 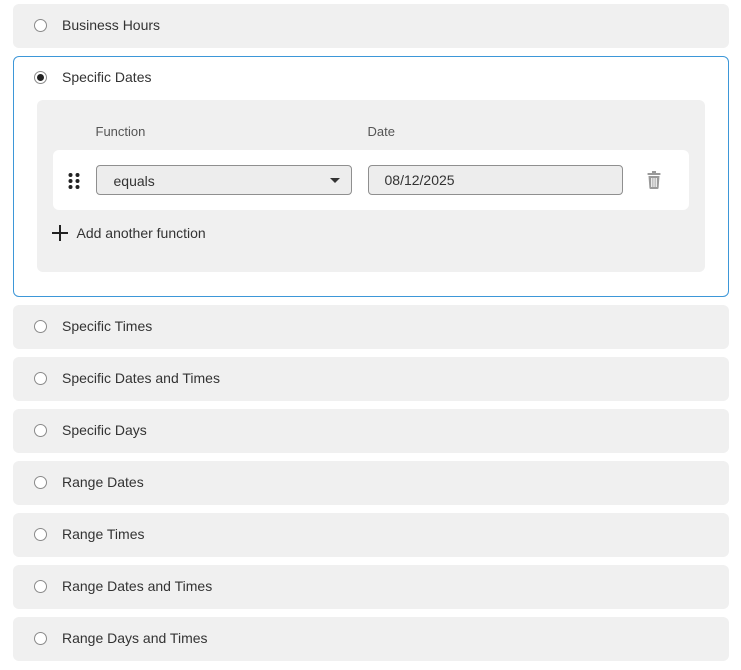 What do you see at coordinates (371, 327) in the screenshot?
I see `option-specific-times: Specific Times` at bounding box center [371, 327].